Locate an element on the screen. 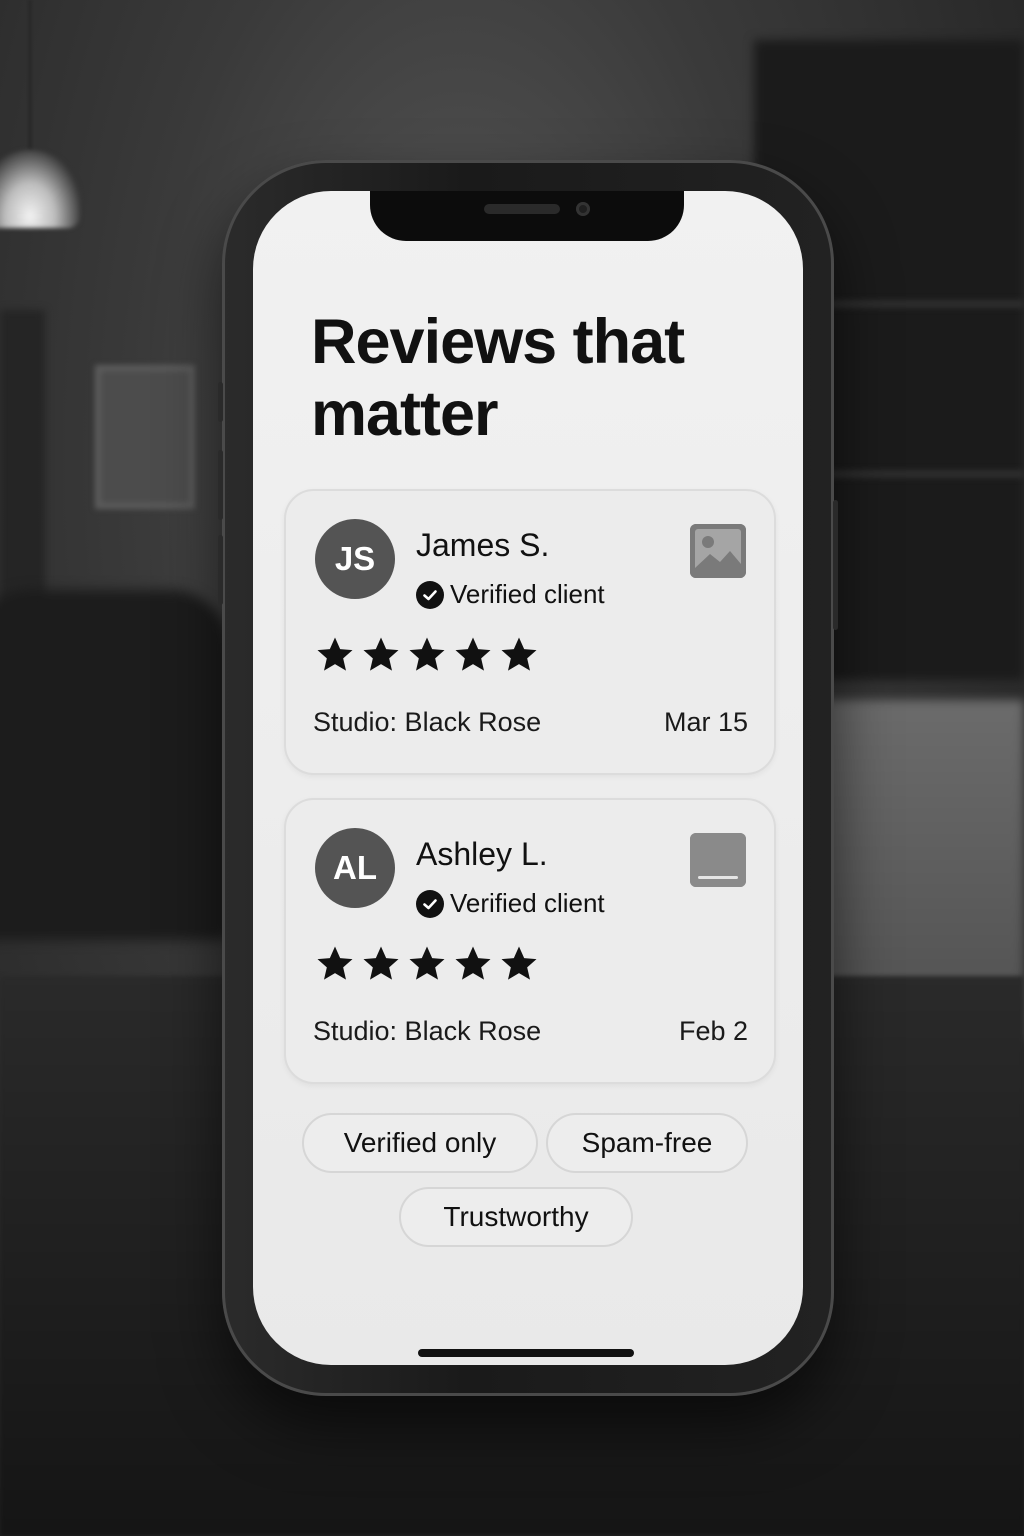  page-title: Reviews that matter is located at coordinates (498, 378).